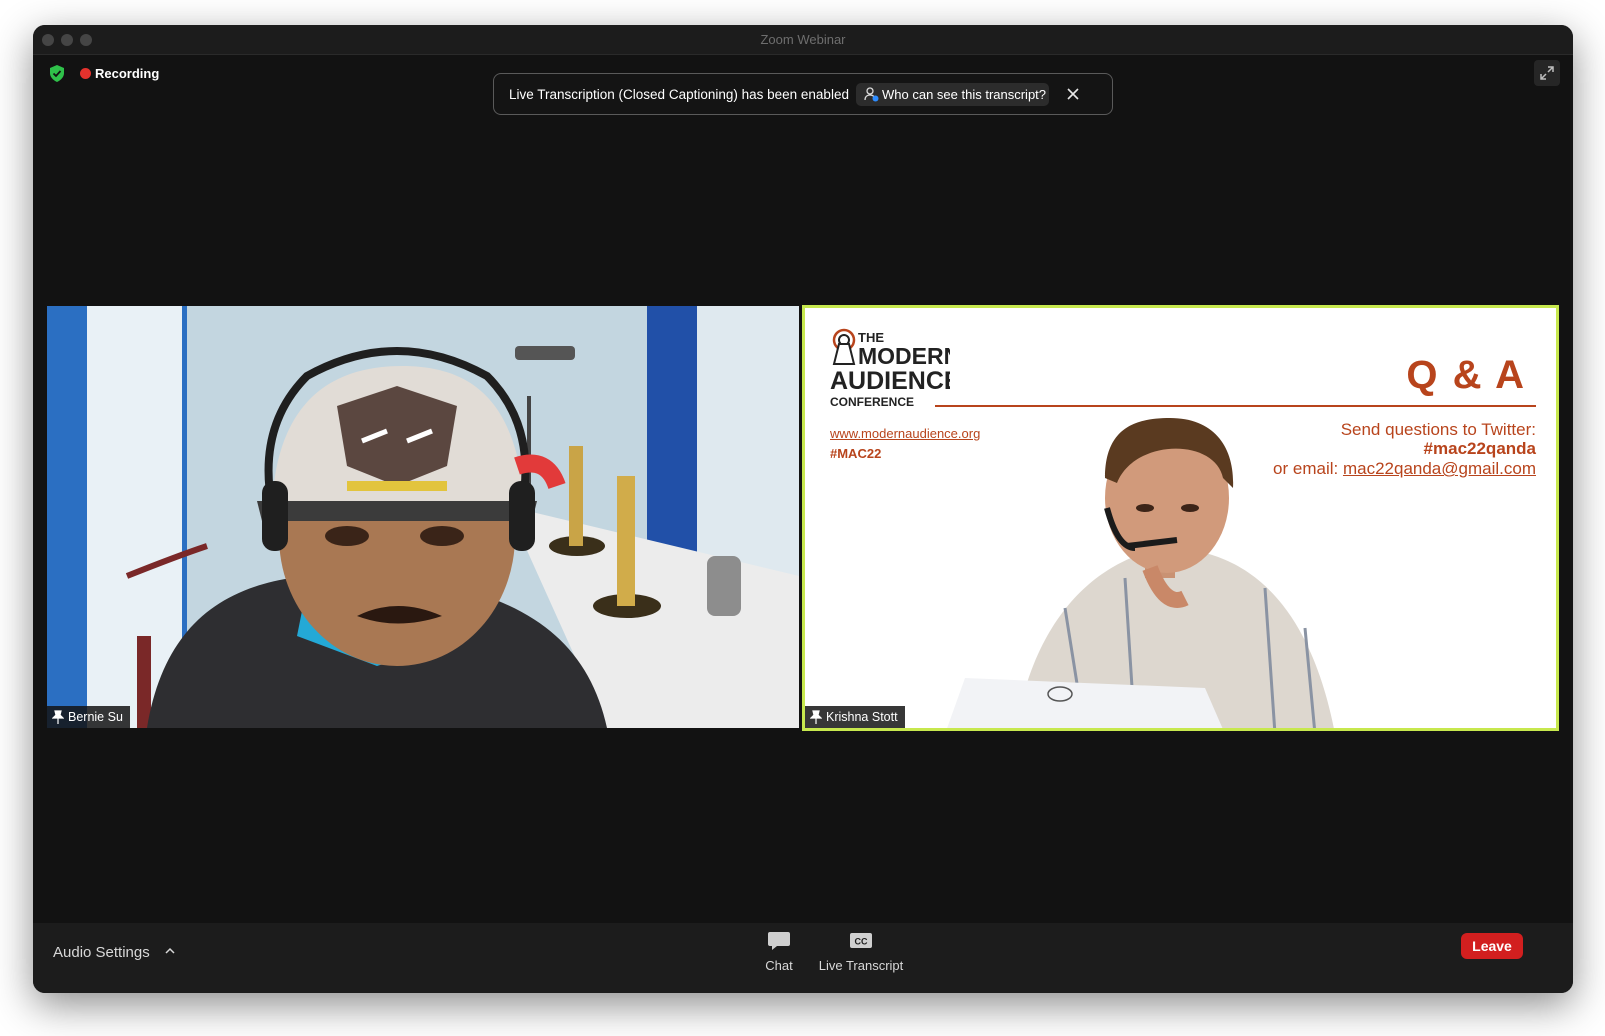  I want to click on audio-settings-button: Audio Settings, so click(101, 952).